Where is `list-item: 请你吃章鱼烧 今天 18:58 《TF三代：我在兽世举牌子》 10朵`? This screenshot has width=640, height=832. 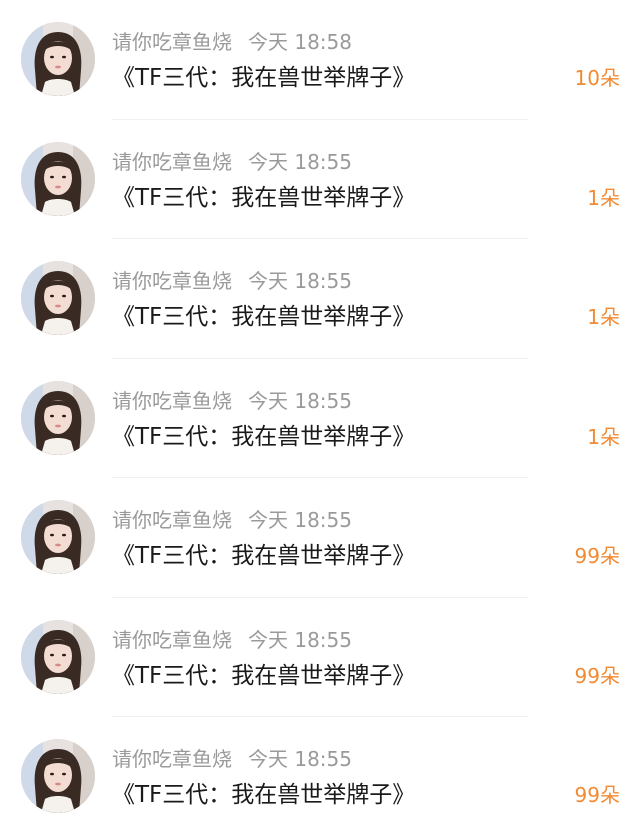 list-item: 请你吃章鱼烧 今天 18:58 《TF三代：我在兽世举牌子》 10朵 is located at coordinates (320, 60).